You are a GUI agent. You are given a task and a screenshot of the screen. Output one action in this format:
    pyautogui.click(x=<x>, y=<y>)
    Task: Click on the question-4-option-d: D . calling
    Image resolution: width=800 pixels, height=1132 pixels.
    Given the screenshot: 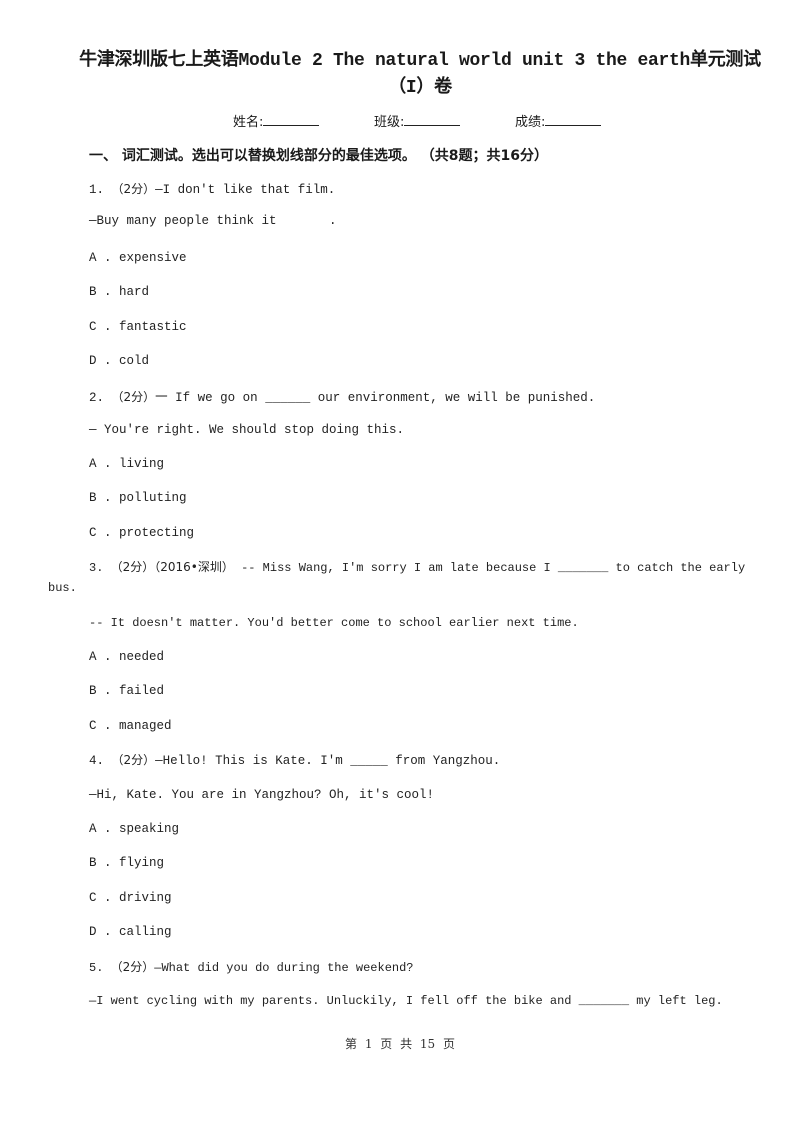 What is the action you would take?
    pyautogui.click(x=130, y=932)
    